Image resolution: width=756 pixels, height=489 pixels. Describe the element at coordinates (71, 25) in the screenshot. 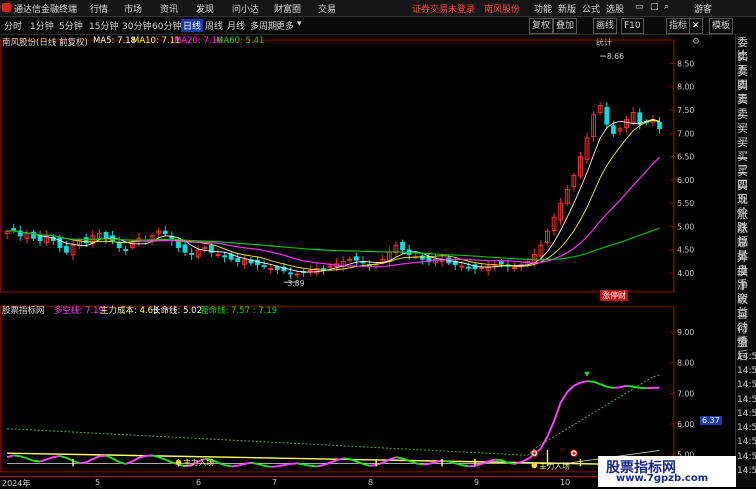

I see `period-5min: 5分钟` at that location.